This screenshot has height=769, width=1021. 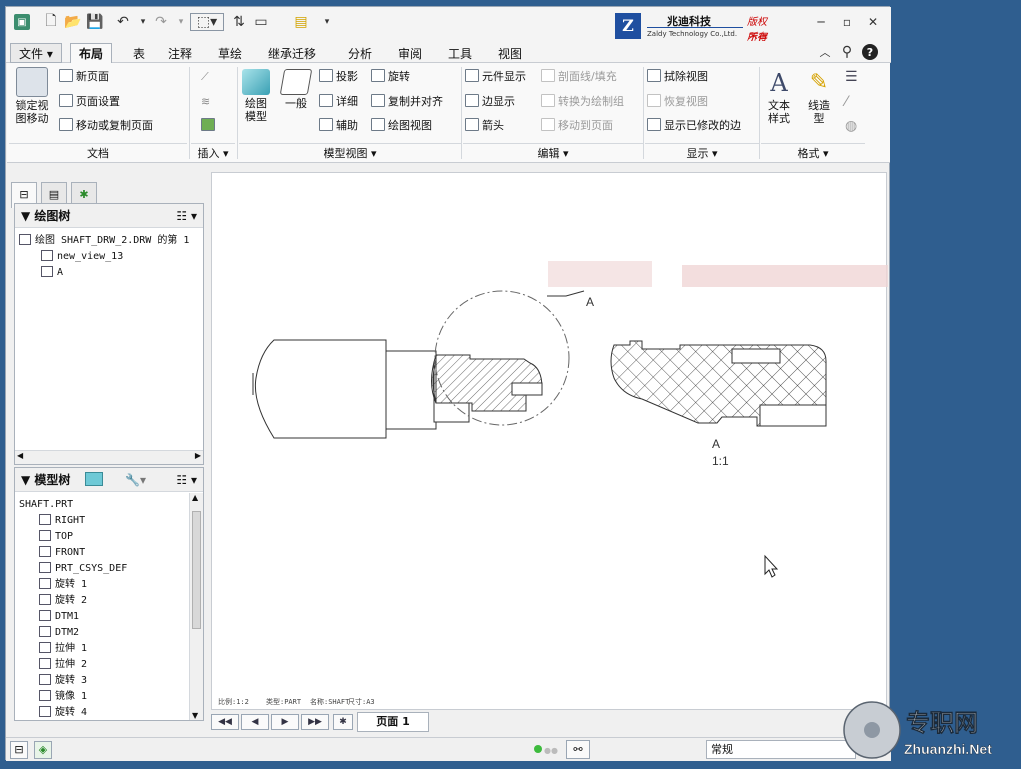 What do you see at coordinates (578, 749) in the screenshot?
I see `find-icon: ⚯` at bounding box center [578, 749].